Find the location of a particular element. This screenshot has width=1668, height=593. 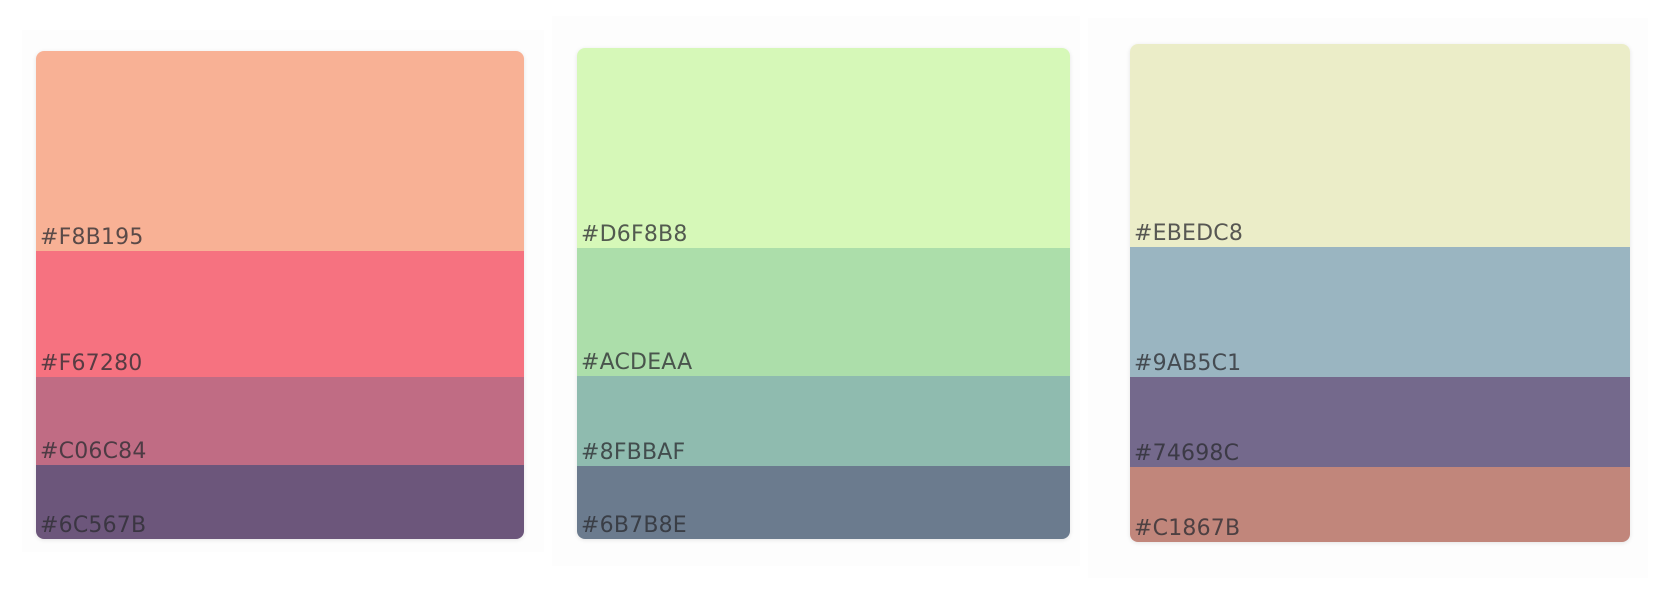

hex-code-label: #C1867B is located at coordinates (1187, 528).